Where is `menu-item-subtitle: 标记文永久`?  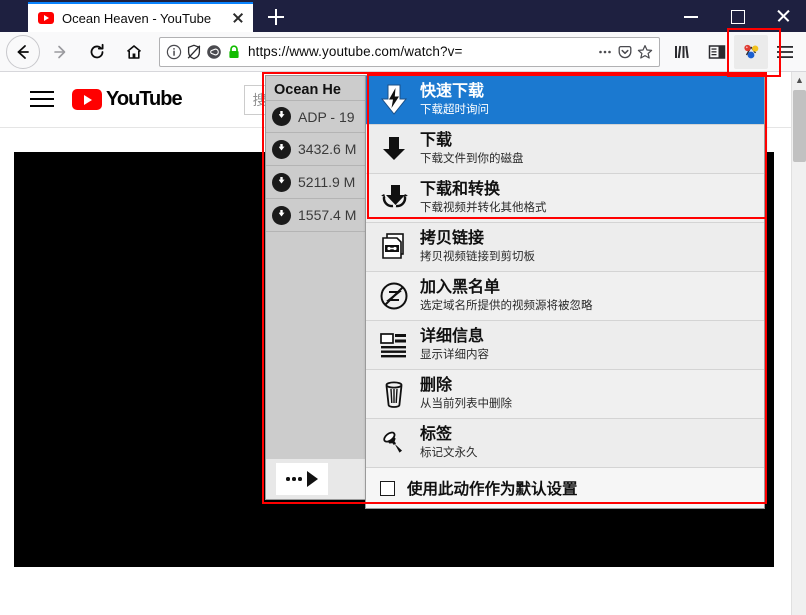
menu-item-subtitle: 标记文永久 is located at coordinates (449, 453).